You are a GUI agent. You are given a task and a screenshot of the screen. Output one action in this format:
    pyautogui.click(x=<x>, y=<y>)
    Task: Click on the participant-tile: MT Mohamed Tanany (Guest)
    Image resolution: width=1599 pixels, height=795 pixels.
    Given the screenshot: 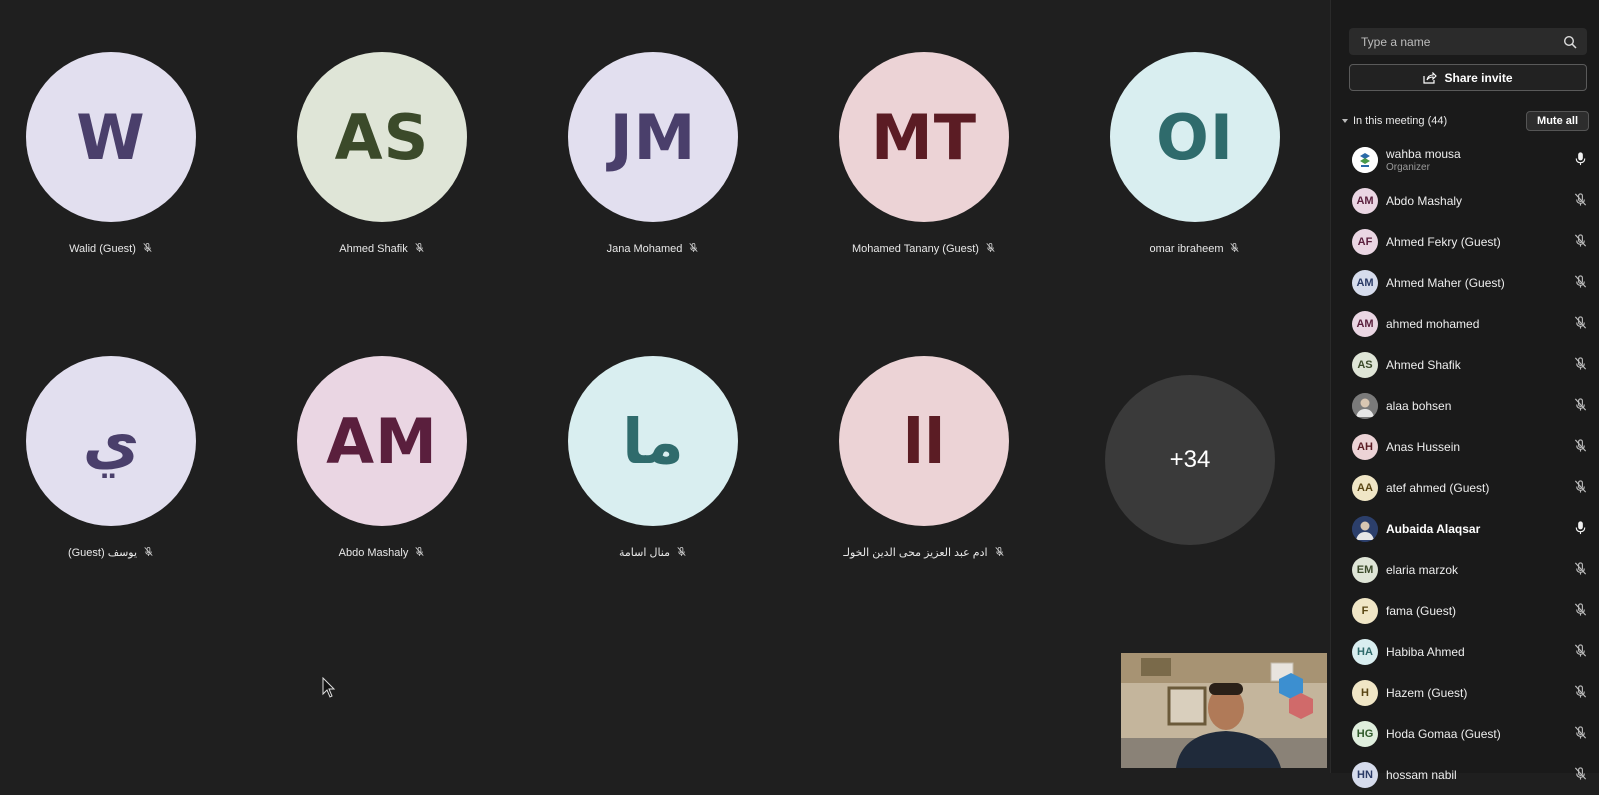 What is the action you would take?
    pyautogui.click(x=948, y=127)
    